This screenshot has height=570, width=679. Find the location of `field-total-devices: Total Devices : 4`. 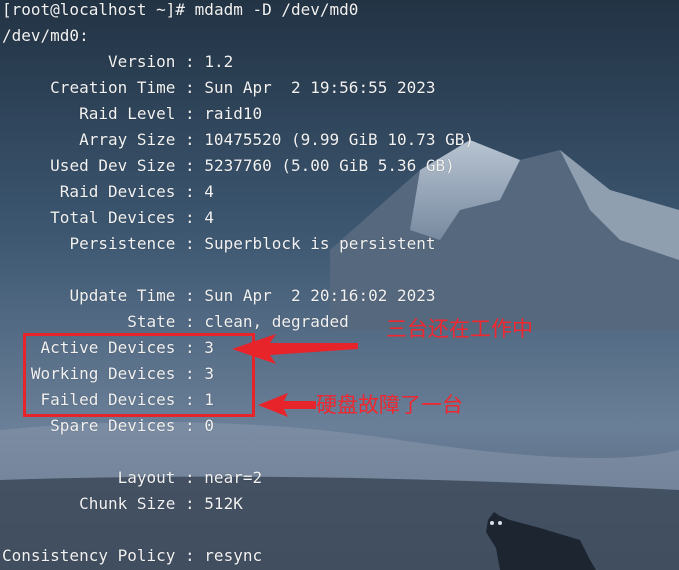

field-total-devices: Total Devices : 4 is located at coordinates (132, 217).